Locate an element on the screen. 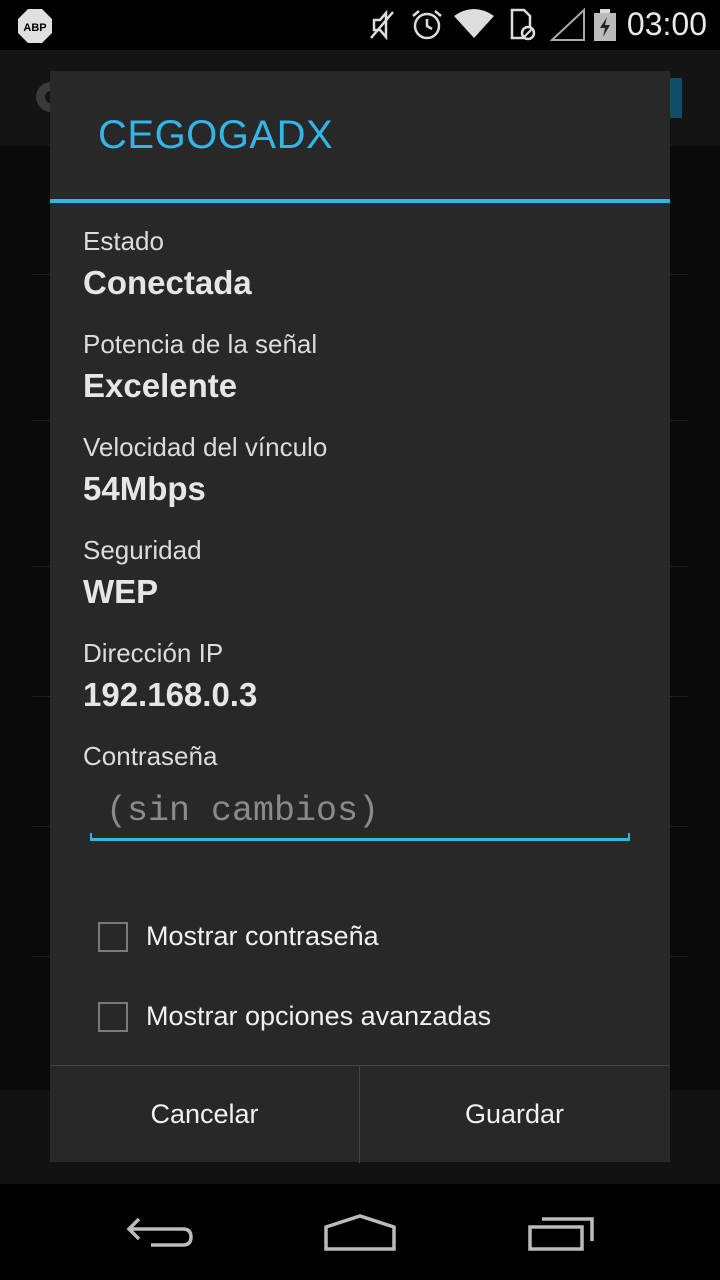 The width and height of the screenshot is (720, 1280). password-input: (sin cambios) is located at coordinates (360, 812).